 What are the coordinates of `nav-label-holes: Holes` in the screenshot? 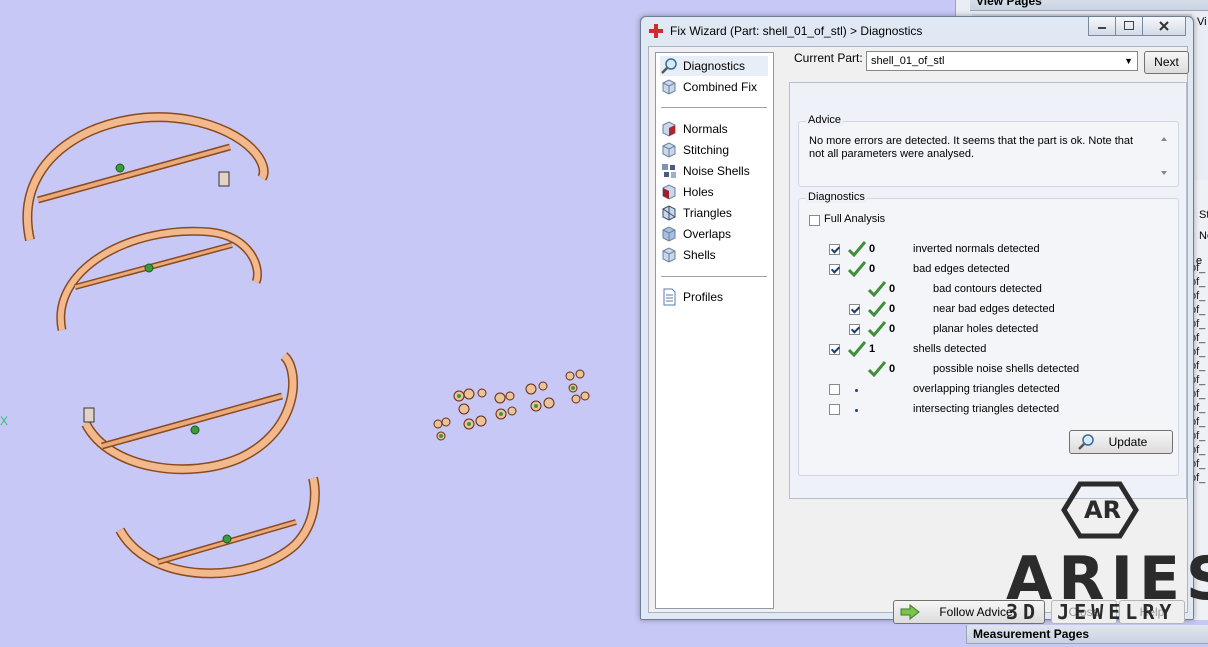 It's located at (698, 192).